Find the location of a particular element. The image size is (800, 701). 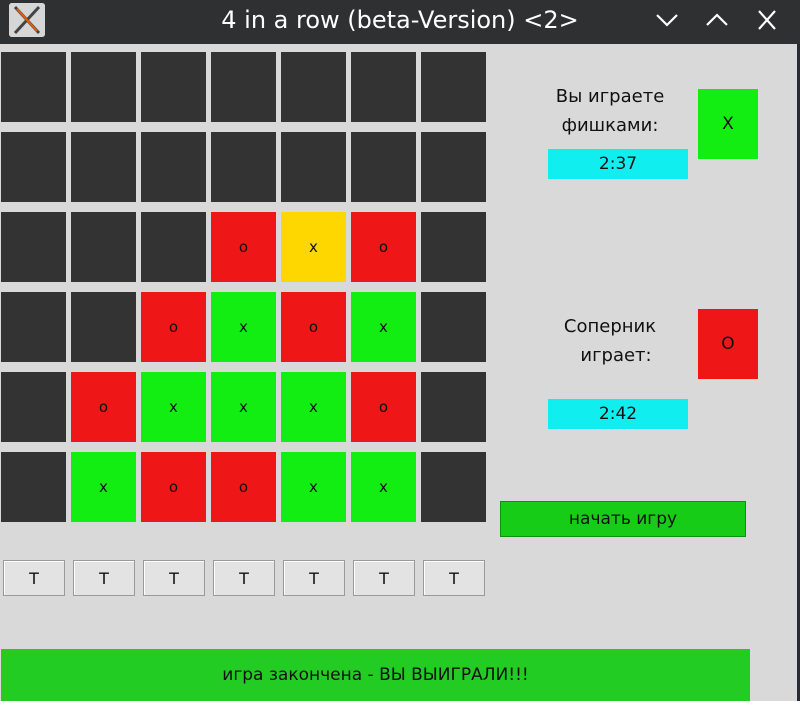

player-label: Вы играете фишками: is located at coordinates (610, 111).